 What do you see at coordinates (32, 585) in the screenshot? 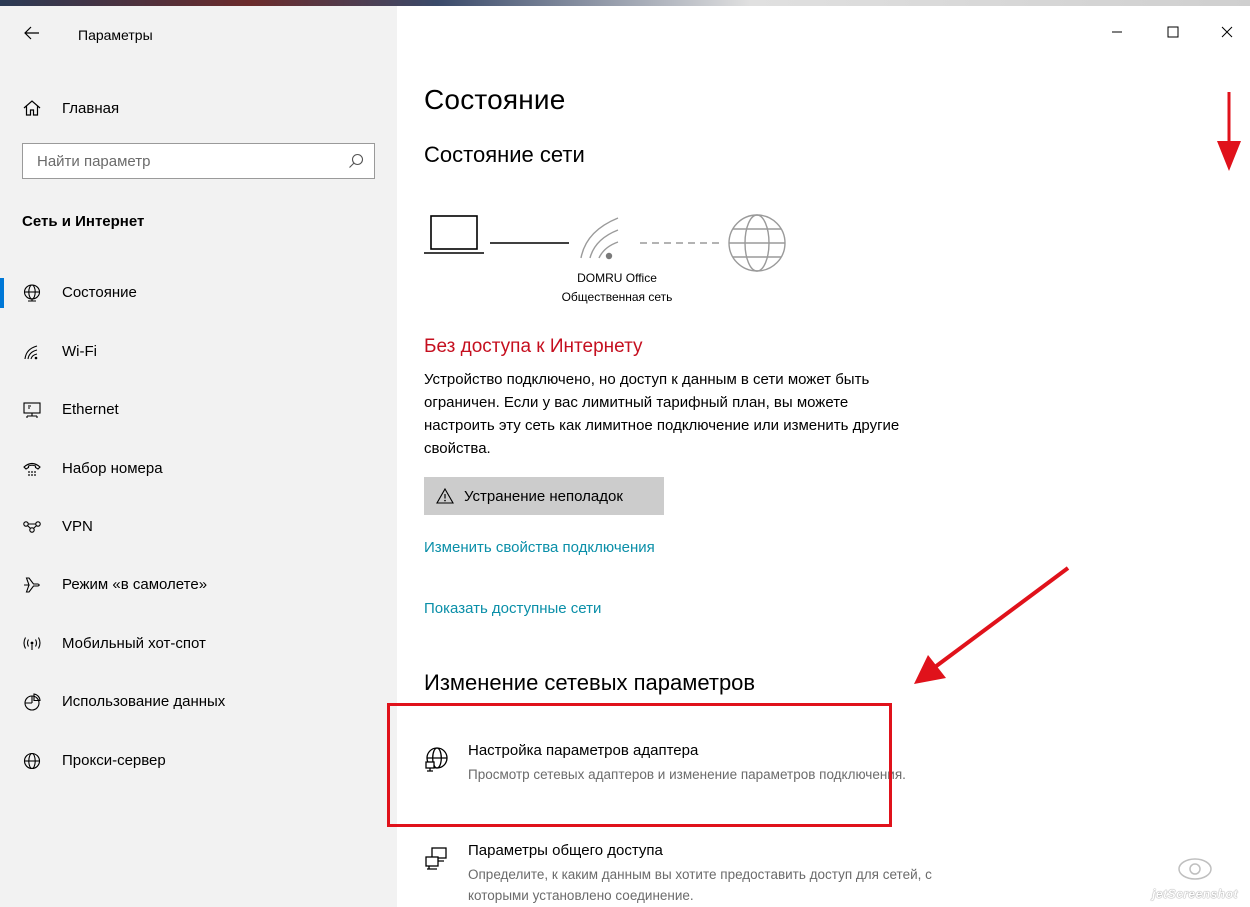
I see `airplane-icon` at bounding box center [32, 585].